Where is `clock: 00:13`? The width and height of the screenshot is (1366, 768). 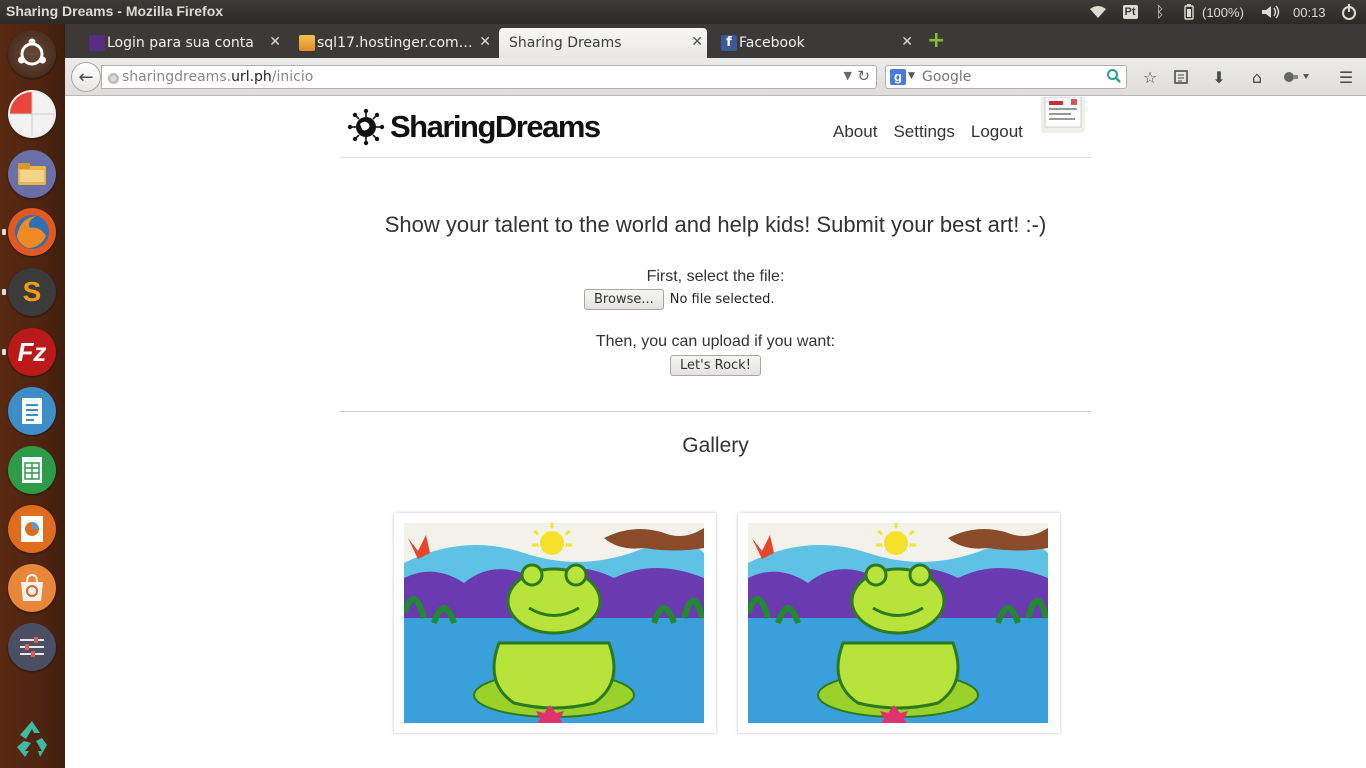 clock: 00:13 is located at coordinates (1309, 12).